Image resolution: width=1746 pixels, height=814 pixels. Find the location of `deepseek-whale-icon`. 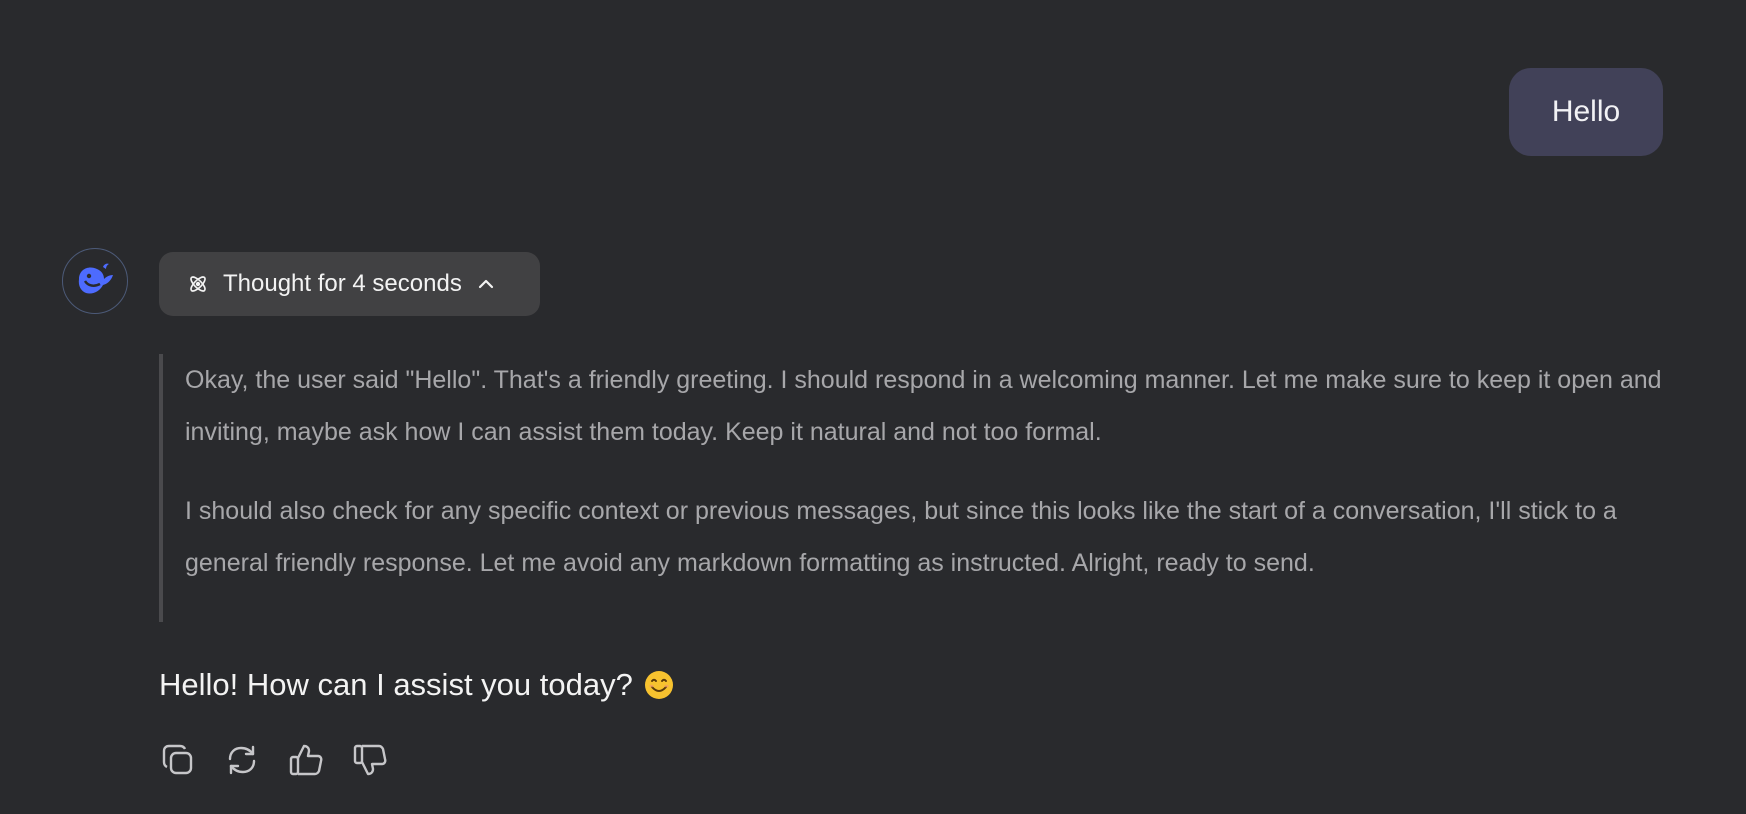

deepseek-whale-icon is located at coordinates (95, 278).